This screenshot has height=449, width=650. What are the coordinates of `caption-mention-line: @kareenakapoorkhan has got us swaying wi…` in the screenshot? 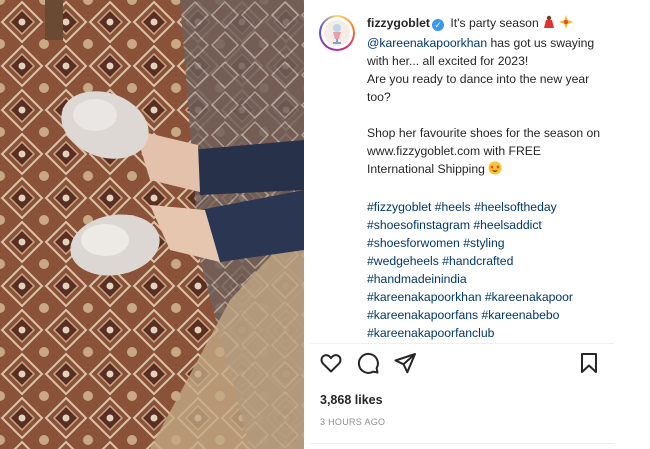 It's located at (487, 52).